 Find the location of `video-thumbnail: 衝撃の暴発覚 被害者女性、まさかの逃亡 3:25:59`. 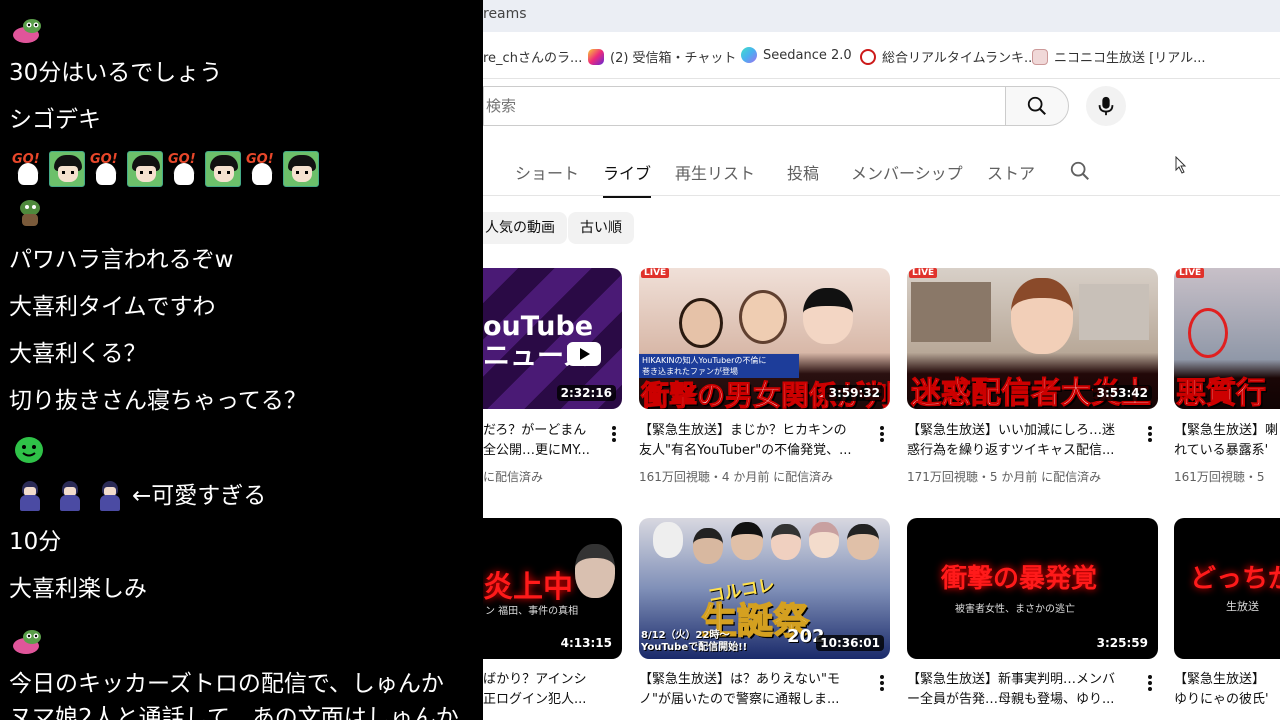

video-thumbnail: 衝撃の暴発覚 被害者女性、まさかの逃亡 3:25:59 is located at coordinates (1032, 588).